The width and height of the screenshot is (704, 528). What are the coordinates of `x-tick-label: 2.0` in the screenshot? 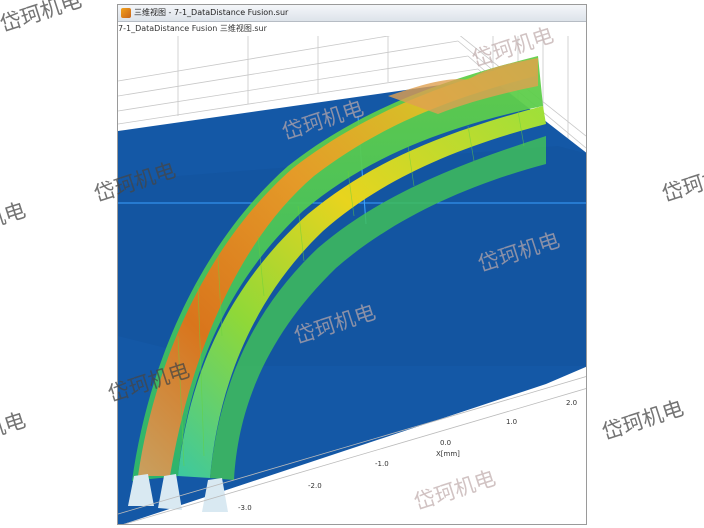 It's located at (571, 403).